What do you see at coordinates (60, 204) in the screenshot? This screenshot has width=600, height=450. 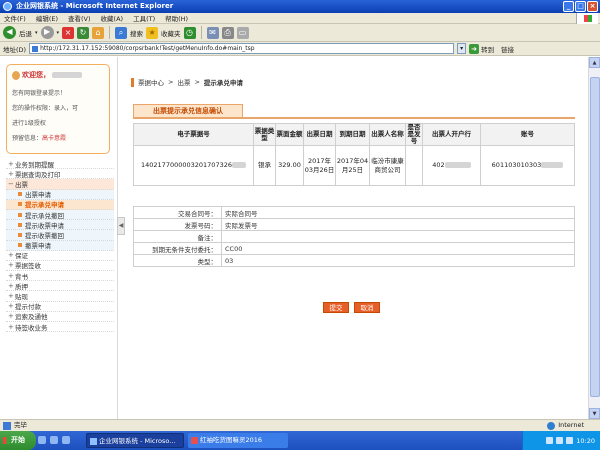 I see `sidebar-item: 提示承兑申请` at bounding box center [60, 204].